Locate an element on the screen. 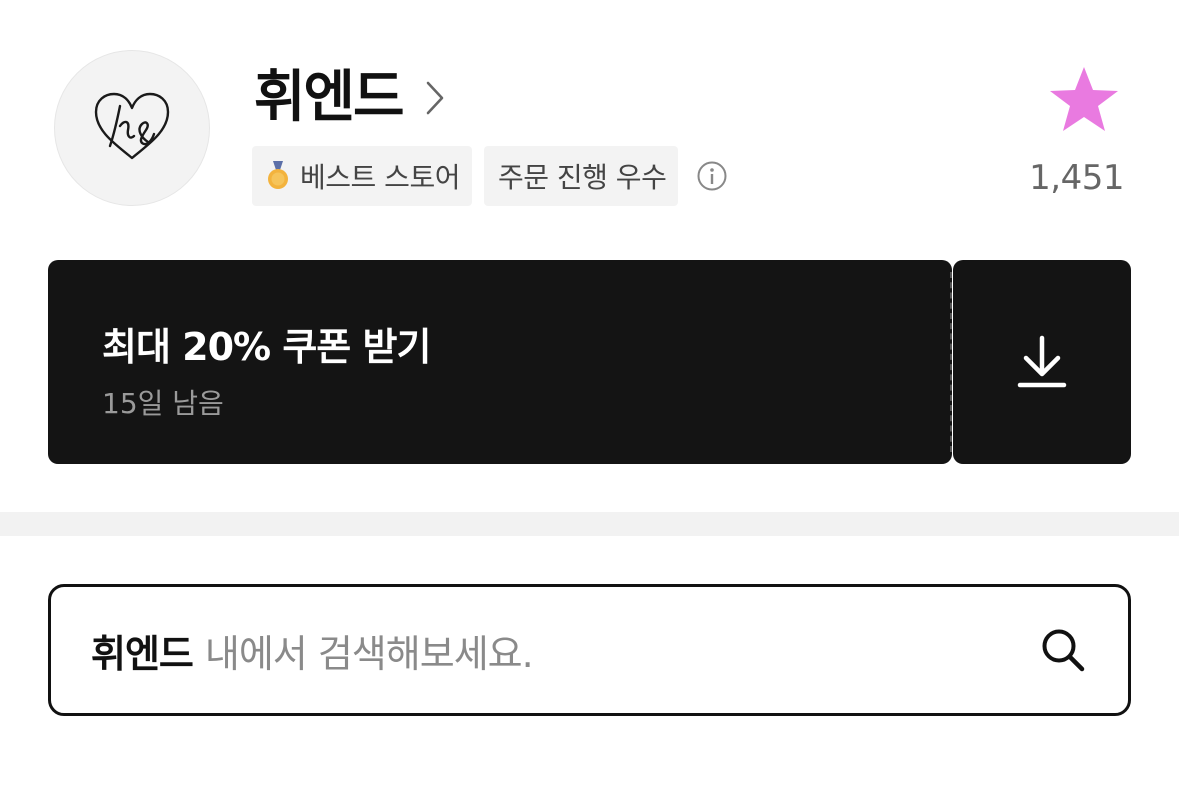 This screenshot has height=796, width=1179. section-divider is located at coordinates (589, 524).